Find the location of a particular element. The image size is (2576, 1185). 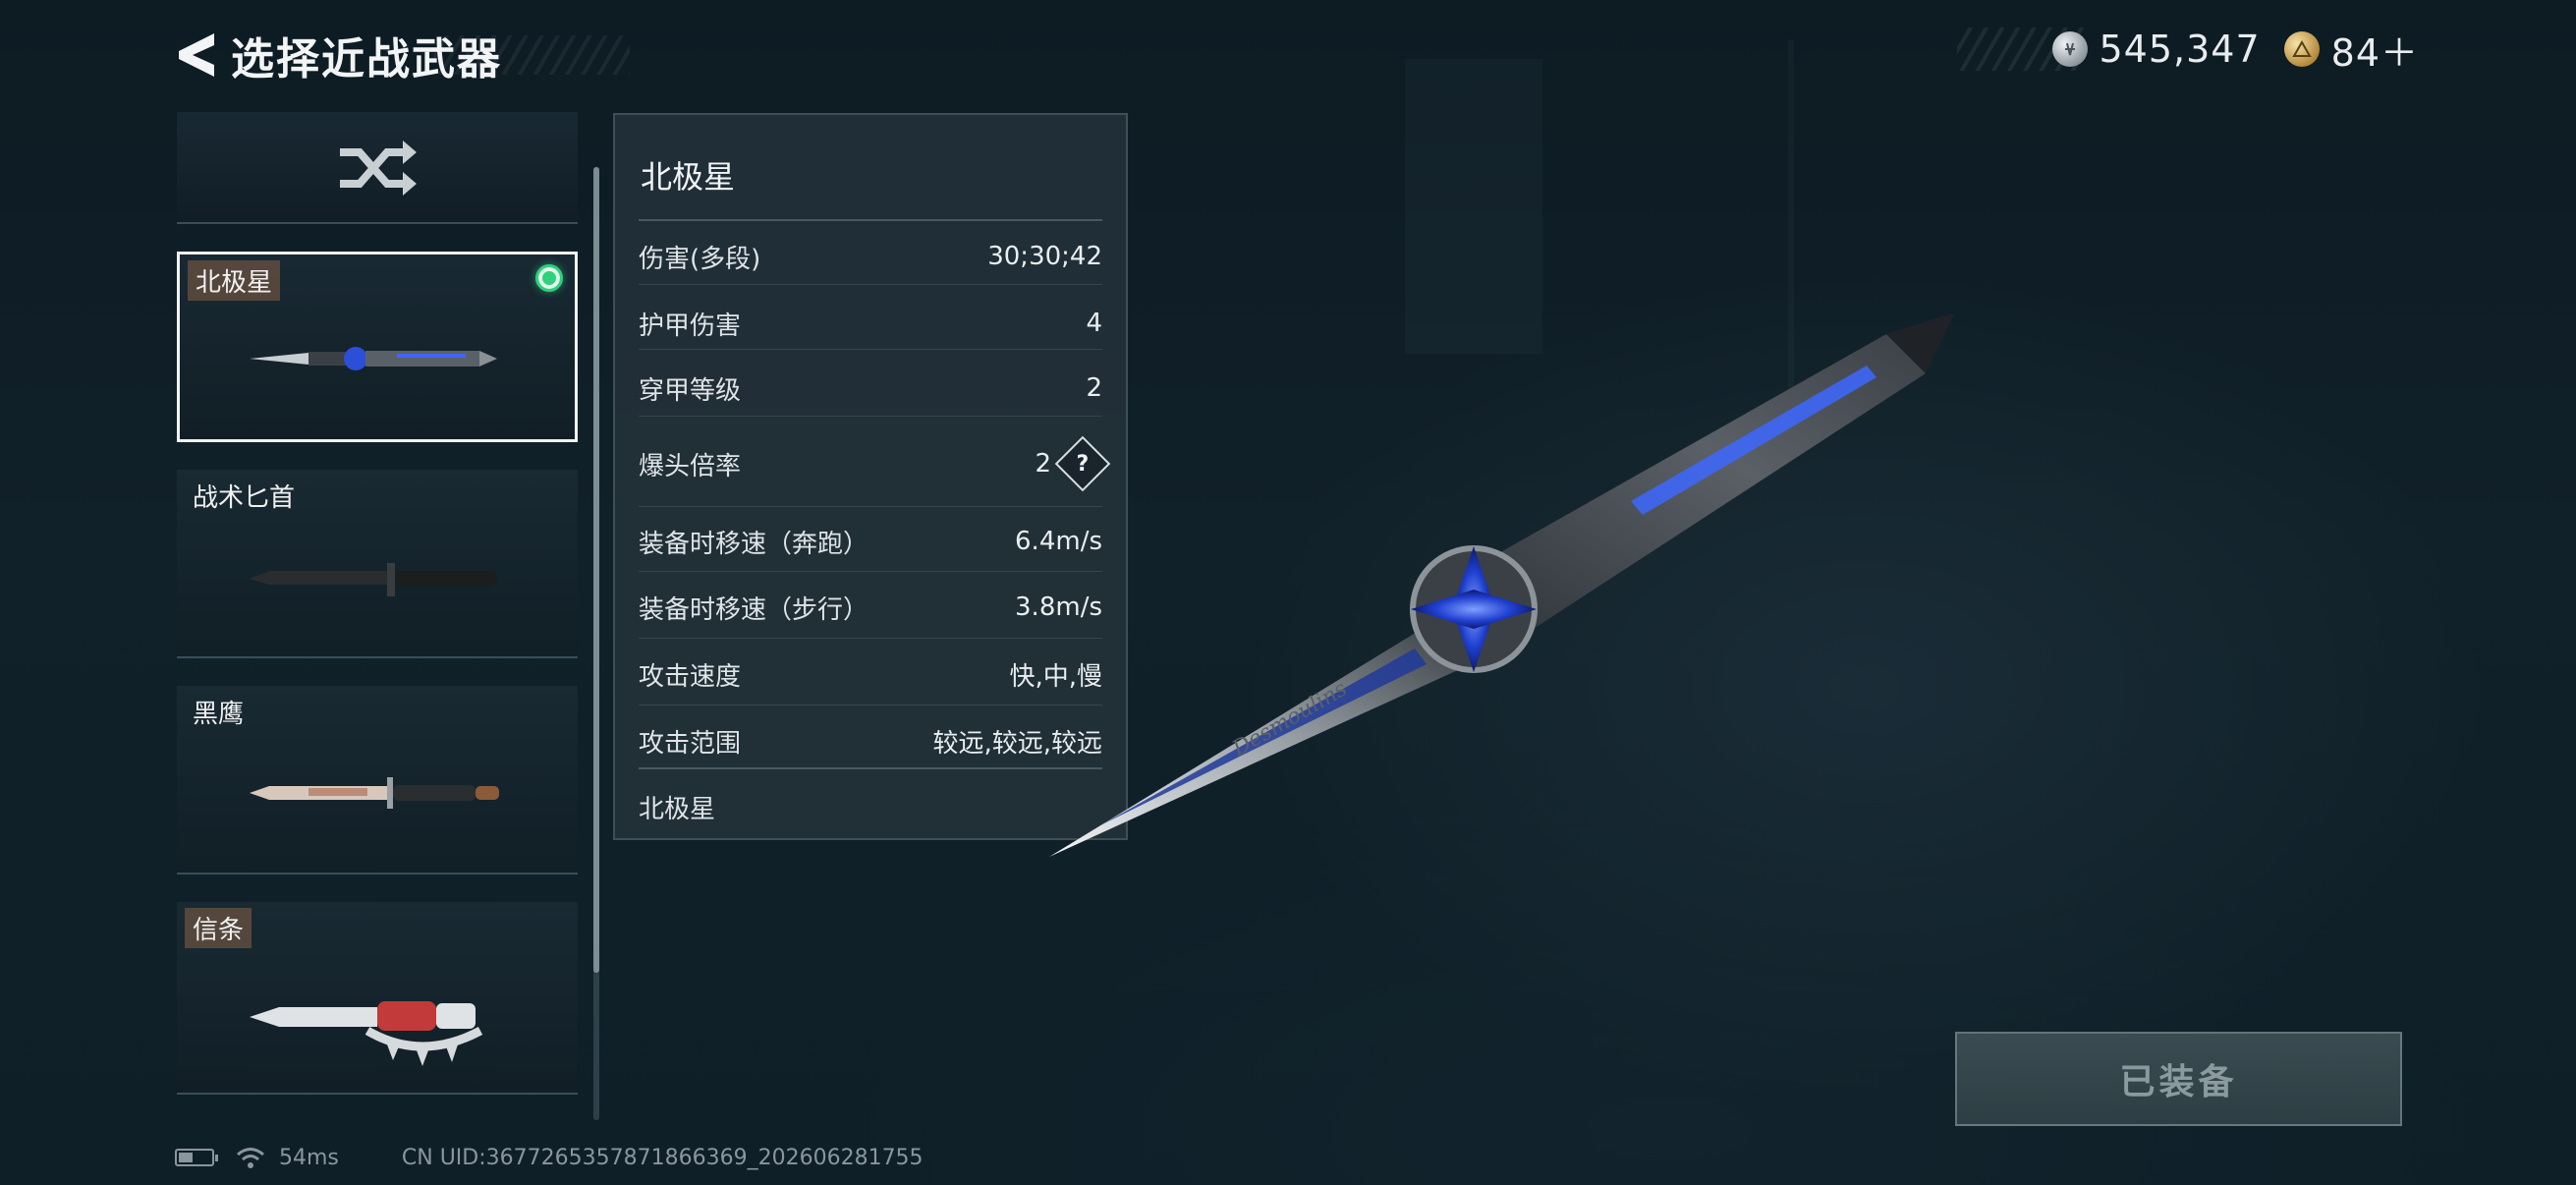

random-weapon-card is located at coordinates (377, 168).